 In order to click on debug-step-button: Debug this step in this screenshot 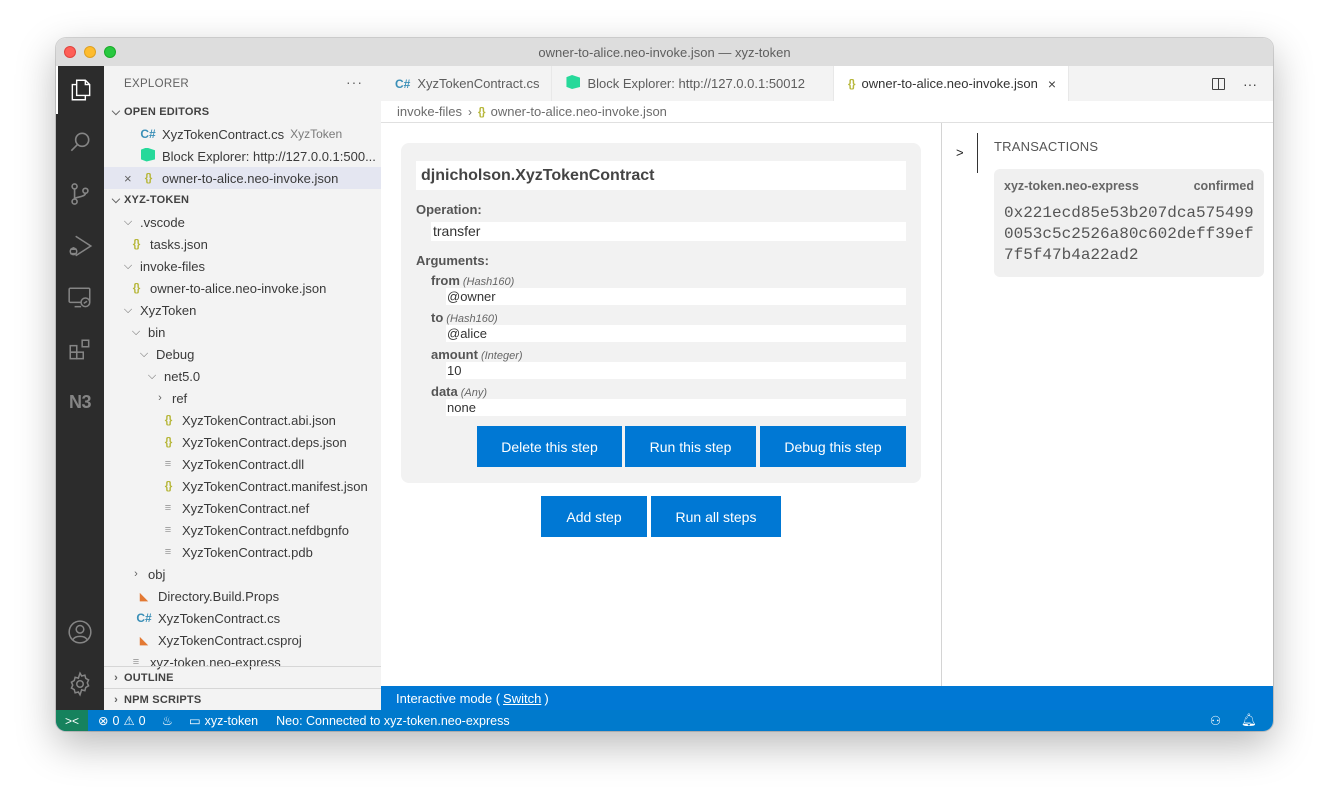, I will do `click(833, 446)`.